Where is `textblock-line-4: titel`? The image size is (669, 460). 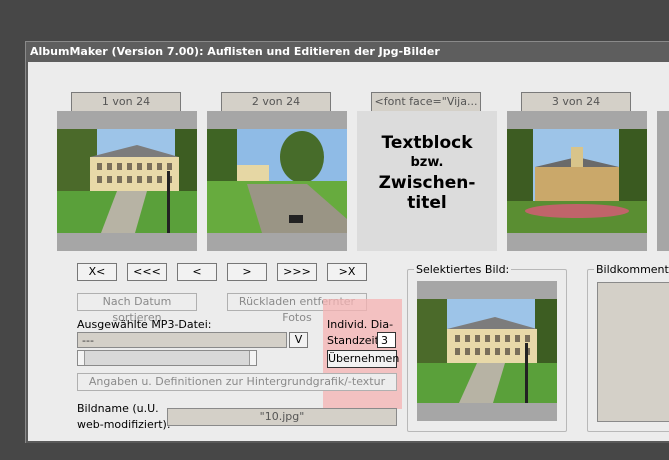 textblock-line-4: titel is located at coordinates (427, 203).